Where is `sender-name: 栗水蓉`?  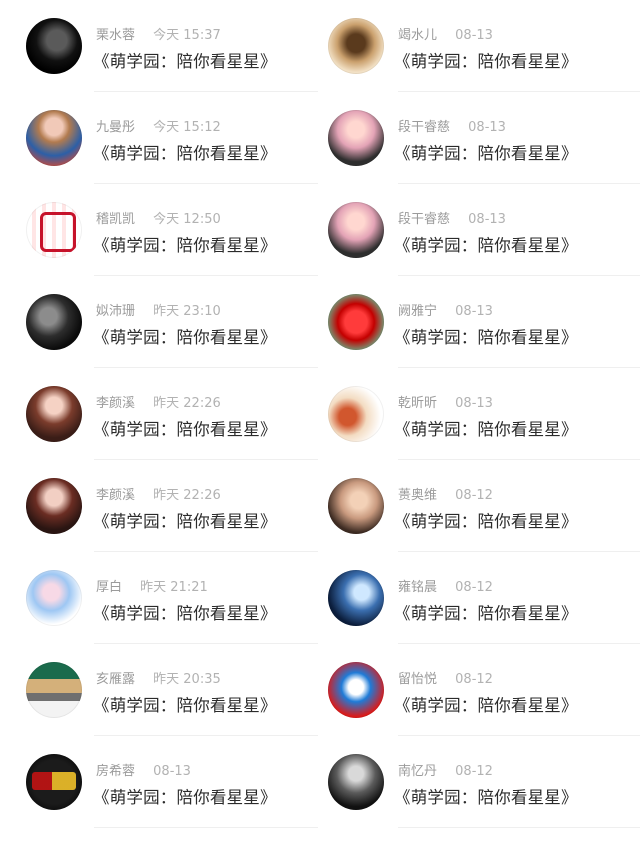
sender-name: 栗水蓉 is located at coordinates (116, 35).